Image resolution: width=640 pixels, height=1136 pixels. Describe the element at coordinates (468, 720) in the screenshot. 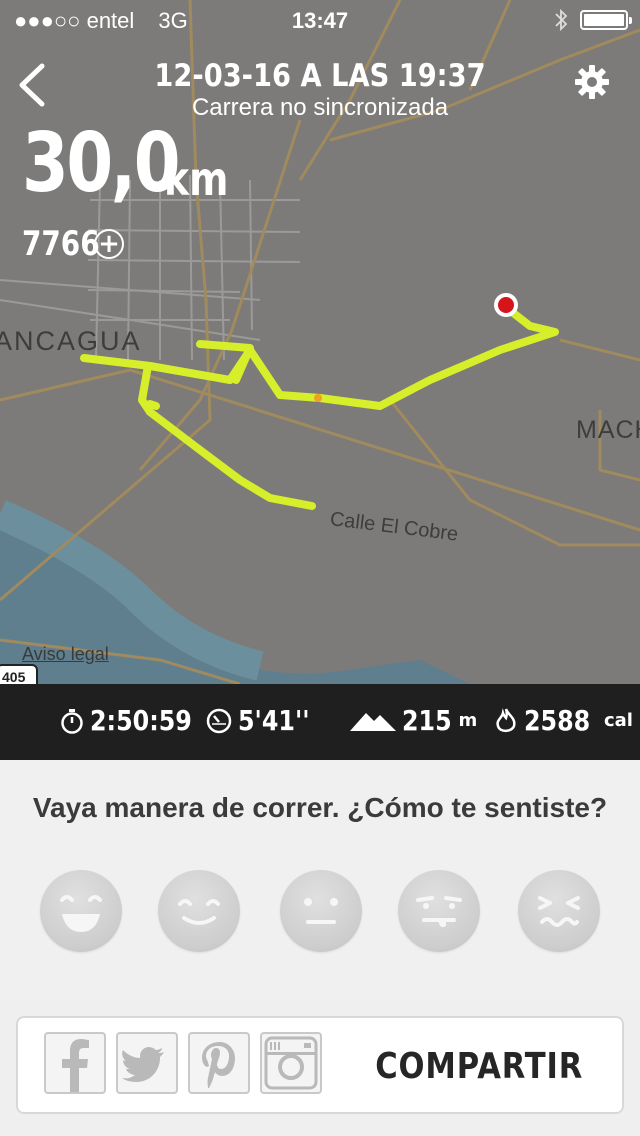

I see `elevation-unit: m` at that location.